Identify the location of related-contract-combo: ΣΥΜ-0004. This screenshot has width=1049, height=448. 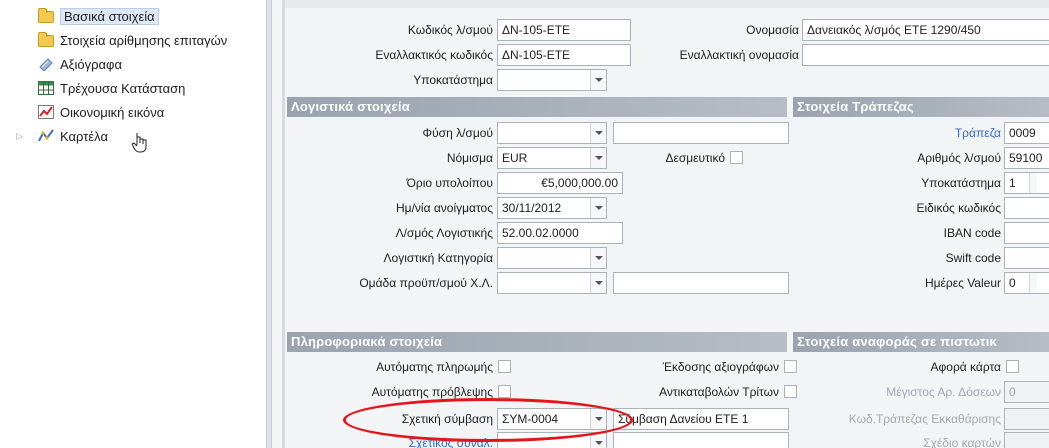
(552, 419).